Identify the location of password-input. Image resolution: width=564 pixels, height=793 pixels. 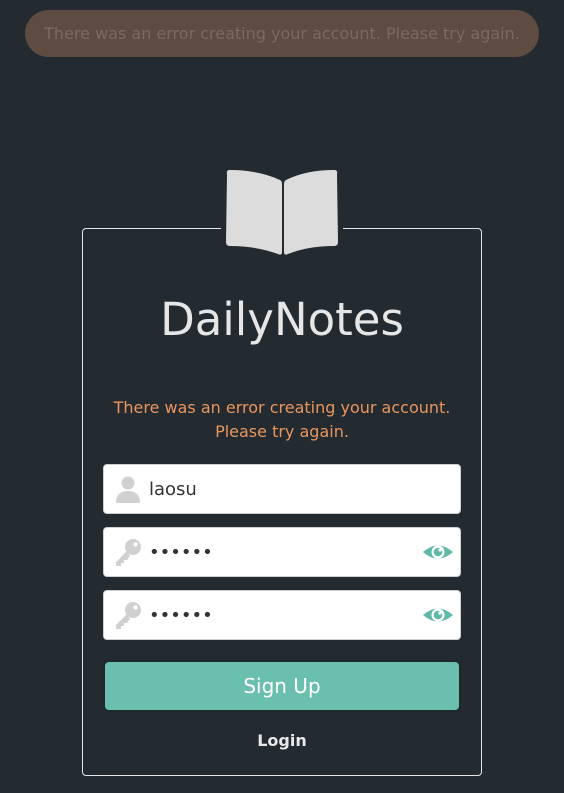
(281, 552).